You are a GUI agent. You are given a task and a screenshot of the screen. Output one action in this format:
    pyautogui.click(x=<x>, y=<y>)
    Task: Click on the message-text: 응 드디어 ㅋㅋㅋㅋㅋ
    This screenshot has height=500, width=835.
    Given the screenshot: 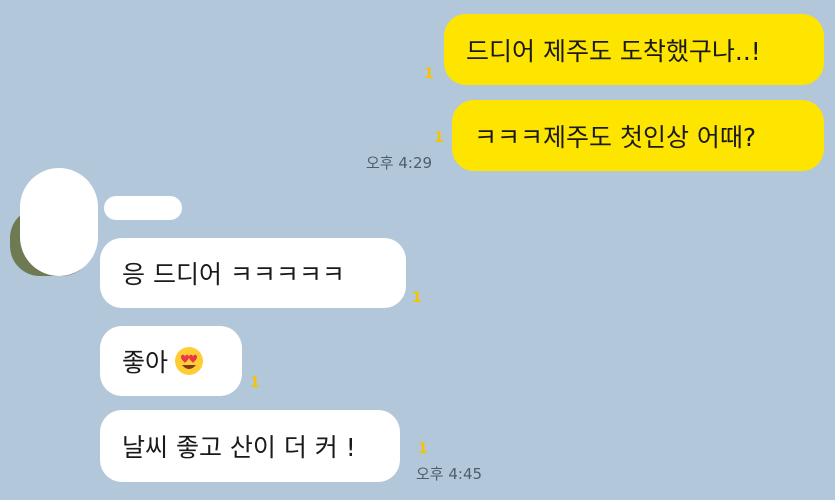 What is the action you would take?
    pyautogui.click(x=233, y=274)
    